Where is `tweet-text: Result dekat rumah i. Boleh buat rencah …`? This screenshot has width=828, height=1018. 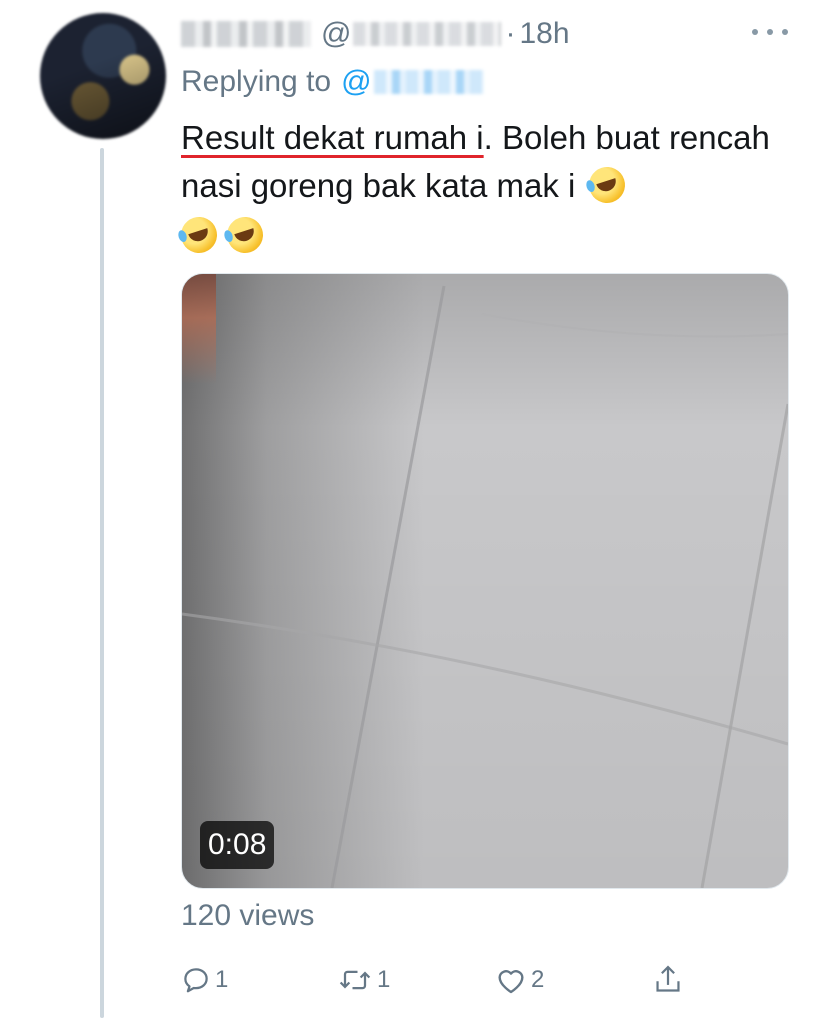
tweet-text: Result dekat rumah i. Boleh buat rencah … is located at coordinates (483, 187).